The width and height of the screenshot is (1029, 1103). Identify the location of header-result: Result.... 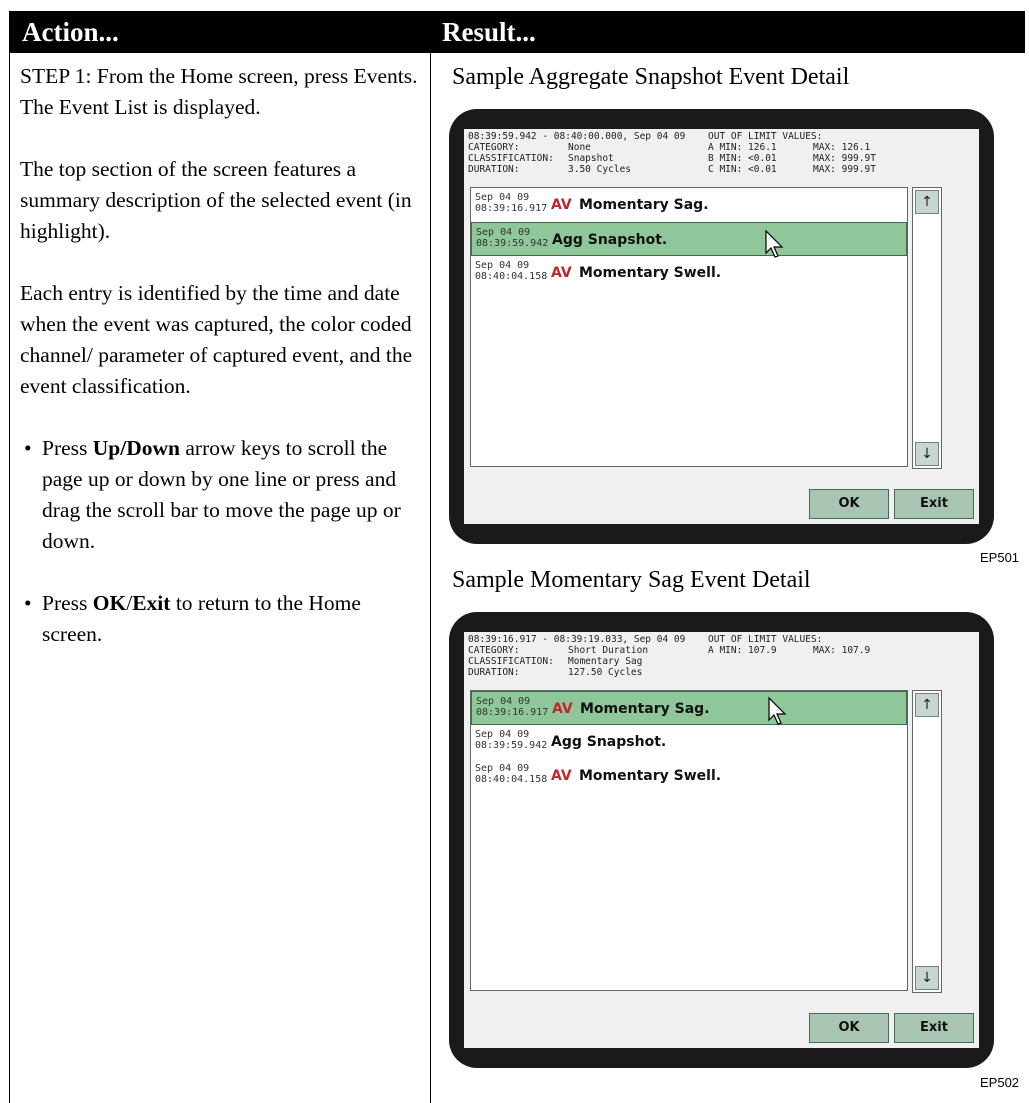
(489, 32).